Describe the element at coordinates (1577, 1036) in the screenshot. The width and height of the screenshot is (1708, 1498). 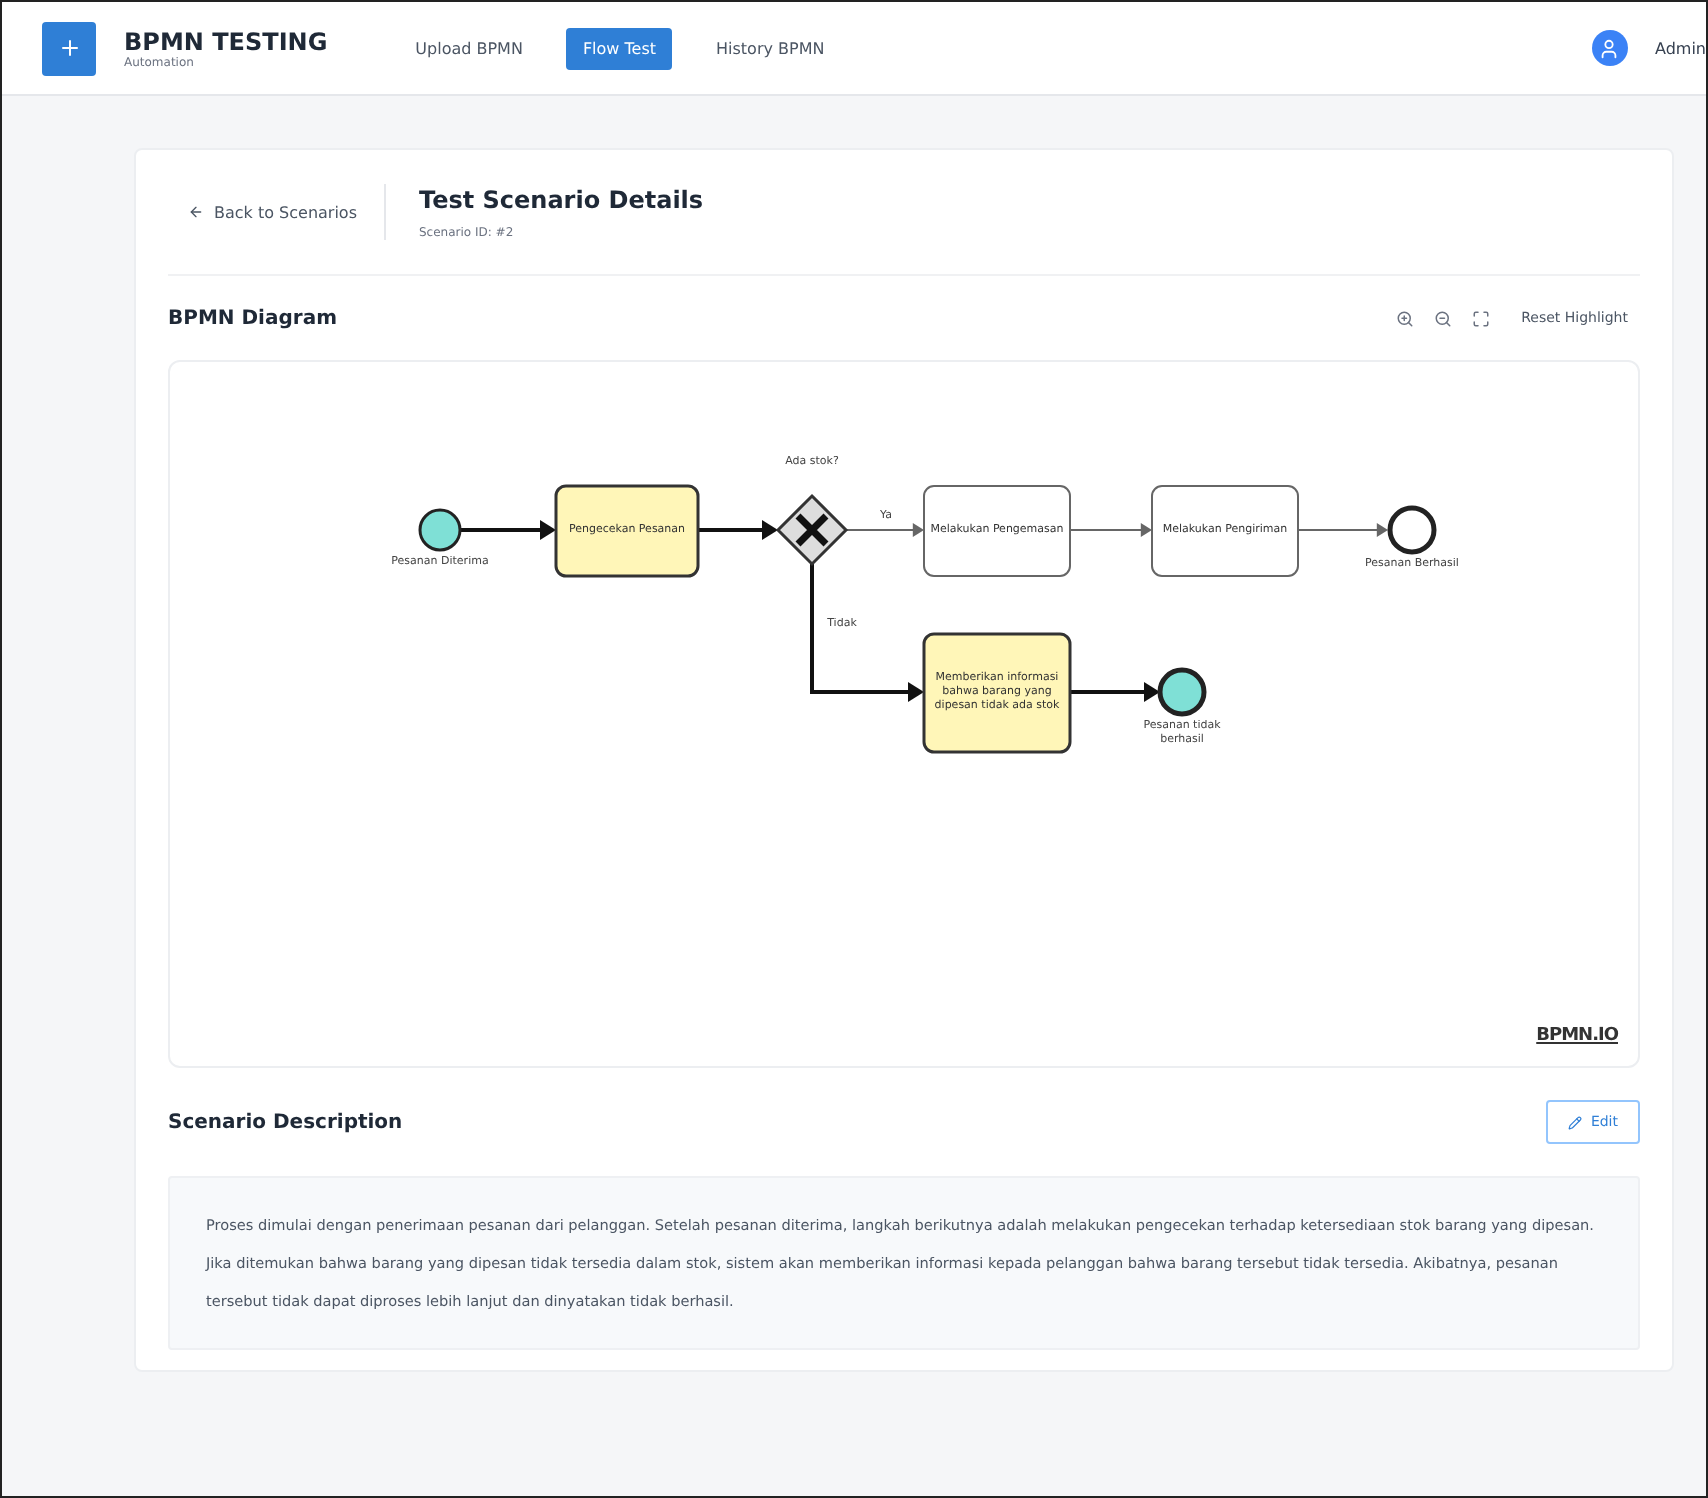
I see `bpmn-io-logo: BPMN.IO` at that location.